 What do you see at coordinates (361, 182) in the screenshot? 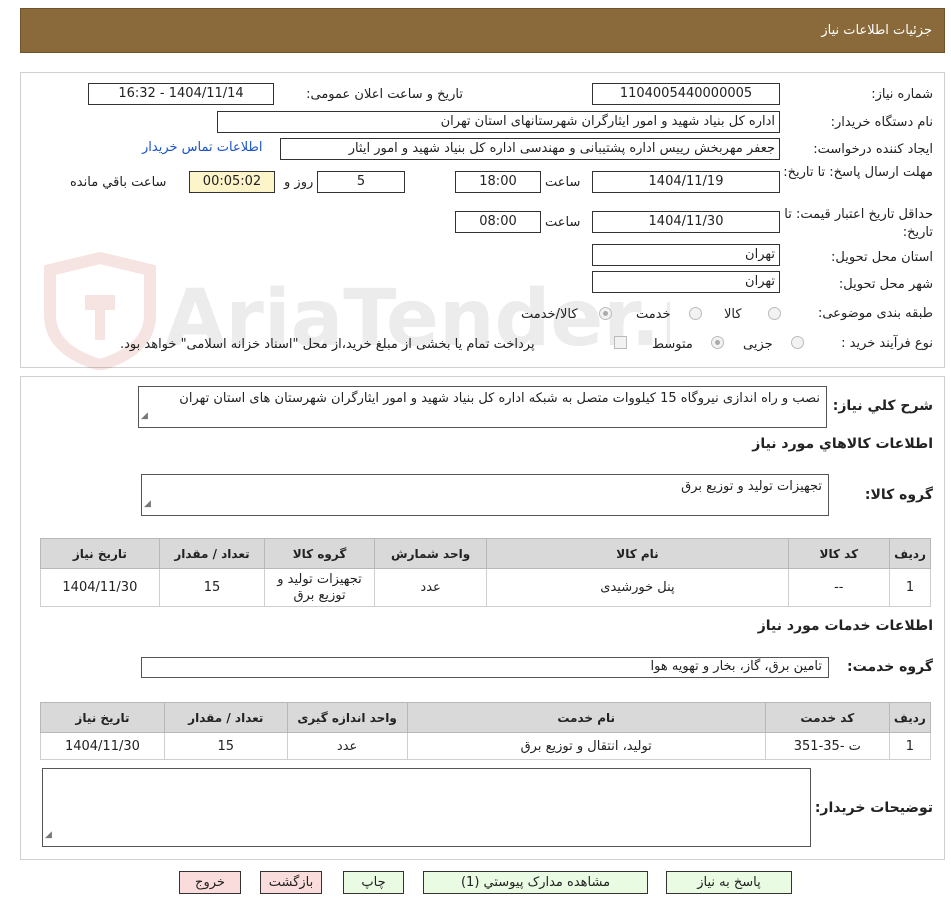
I see `days-field: 5` at bounding box center [361, 182].